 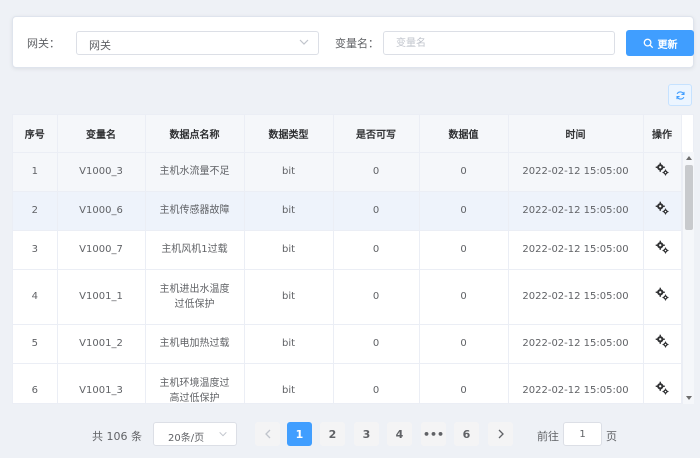 What do you see at coordinates (194, 289) in the screenshot?
I see `point-name-line: 主机进出水温度` at bounding box center [194, 289].